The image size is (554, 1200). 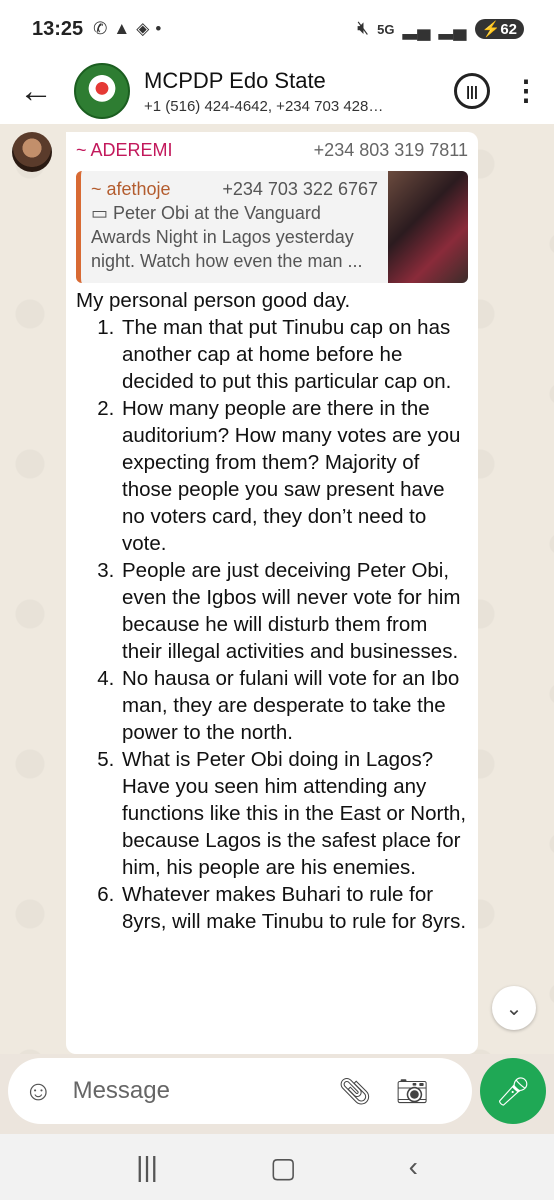 I want to click on sender-avatar, so click(x=32, y=152).